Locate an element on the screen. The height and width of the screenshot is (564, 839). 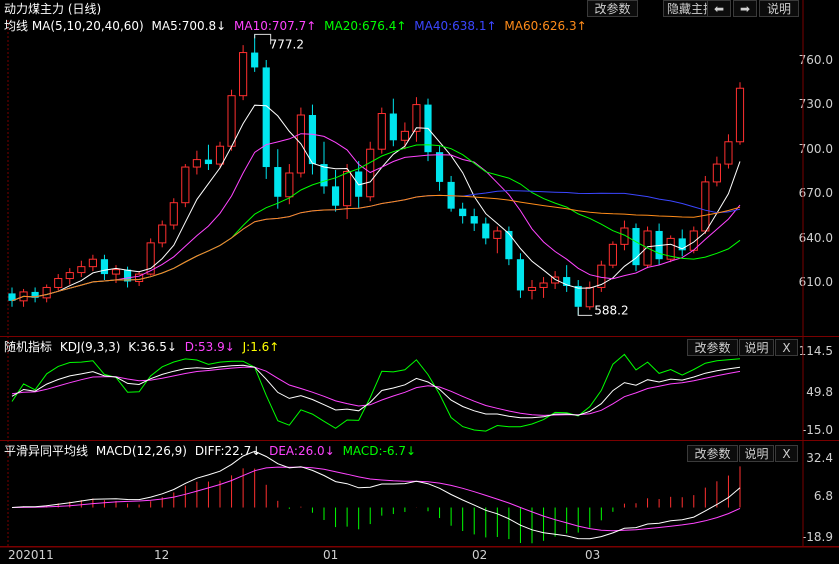
kdj-j-line is located at coordinates (376, 392).